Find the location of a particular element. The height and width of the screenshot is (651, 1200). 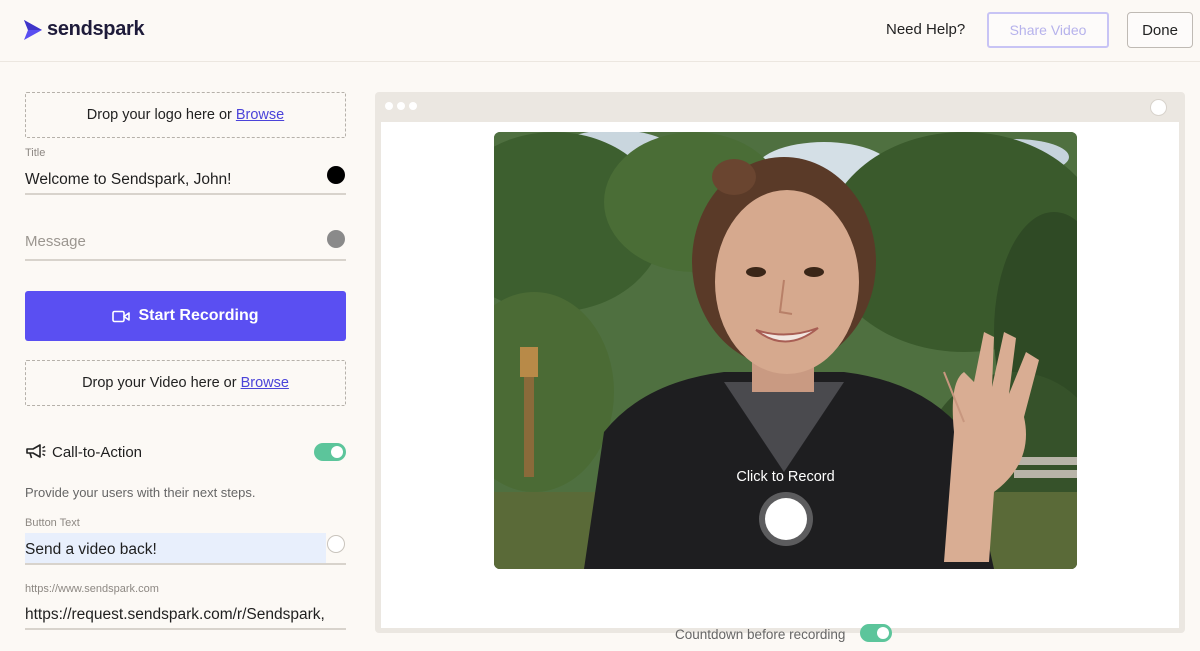

message-color-picker is located at coordinates (336, 239).